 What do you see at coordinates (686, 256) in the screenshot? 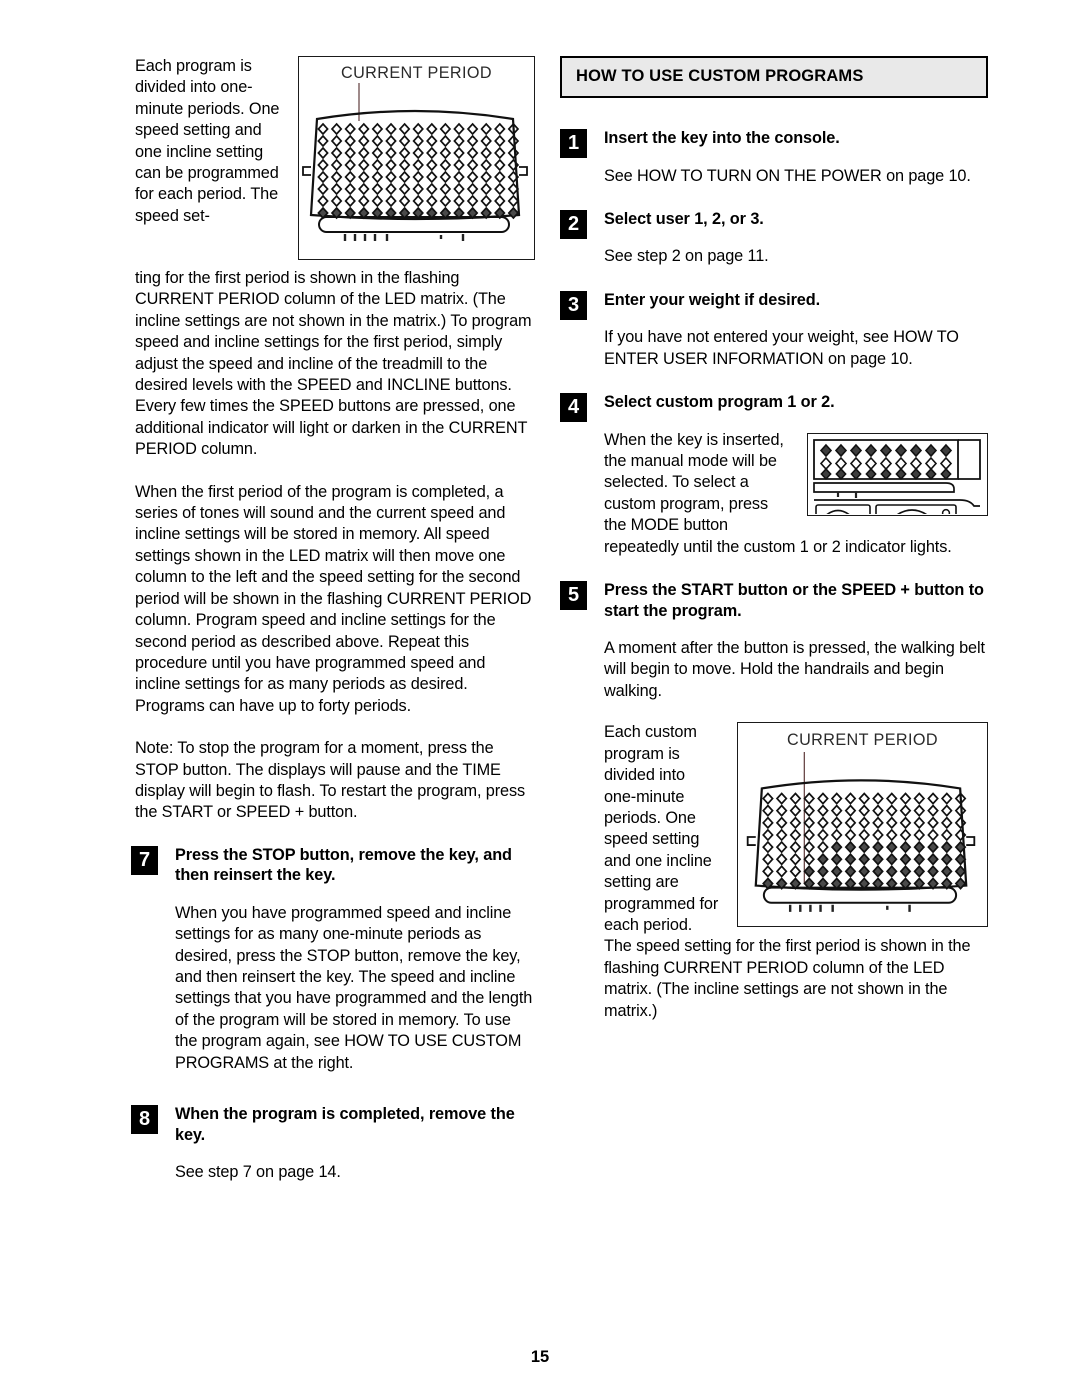
I see `step-2-body-text: See step 2 on page 11.` at bounding box center [686, 256].